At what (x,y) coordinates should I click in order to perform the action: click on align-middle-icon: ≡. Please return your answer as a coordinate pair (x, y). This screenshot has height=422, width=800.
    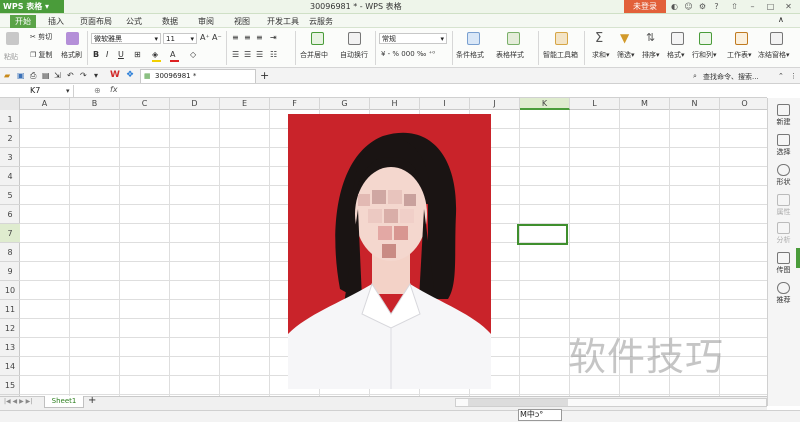
    Looking at the image, I should click on (247, 37).